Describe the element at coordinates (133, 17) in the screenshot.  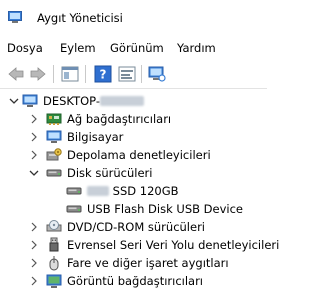
I see `title-bar: Aygıt Yöneticisi` at that location.